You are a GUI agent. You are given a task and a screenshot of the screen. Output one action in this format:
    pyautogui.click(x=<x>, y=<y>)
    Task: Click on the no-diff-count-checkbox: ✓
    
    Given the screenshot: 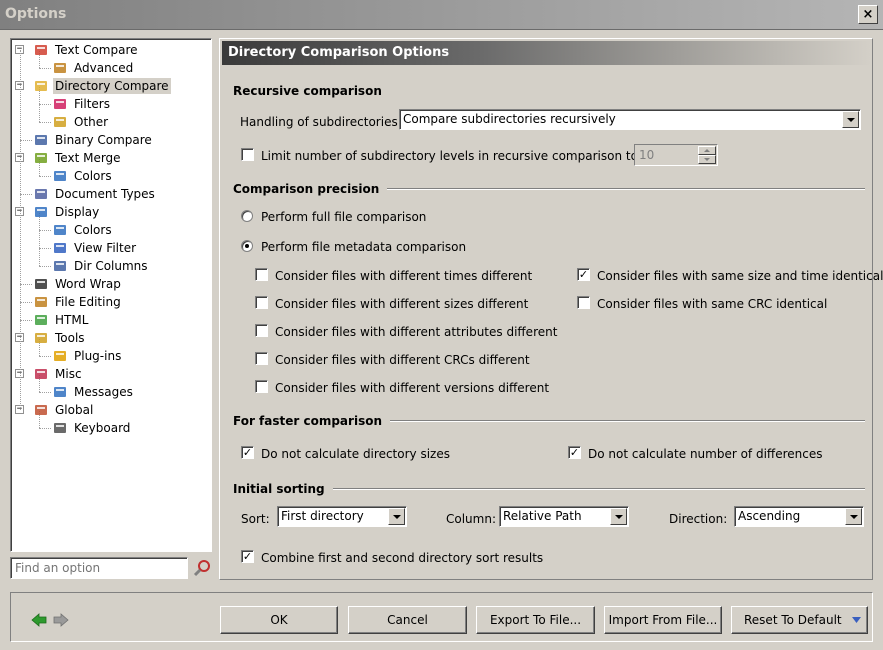 What is the action you would take?
    pyautogui.click(x=574, y=452)
    